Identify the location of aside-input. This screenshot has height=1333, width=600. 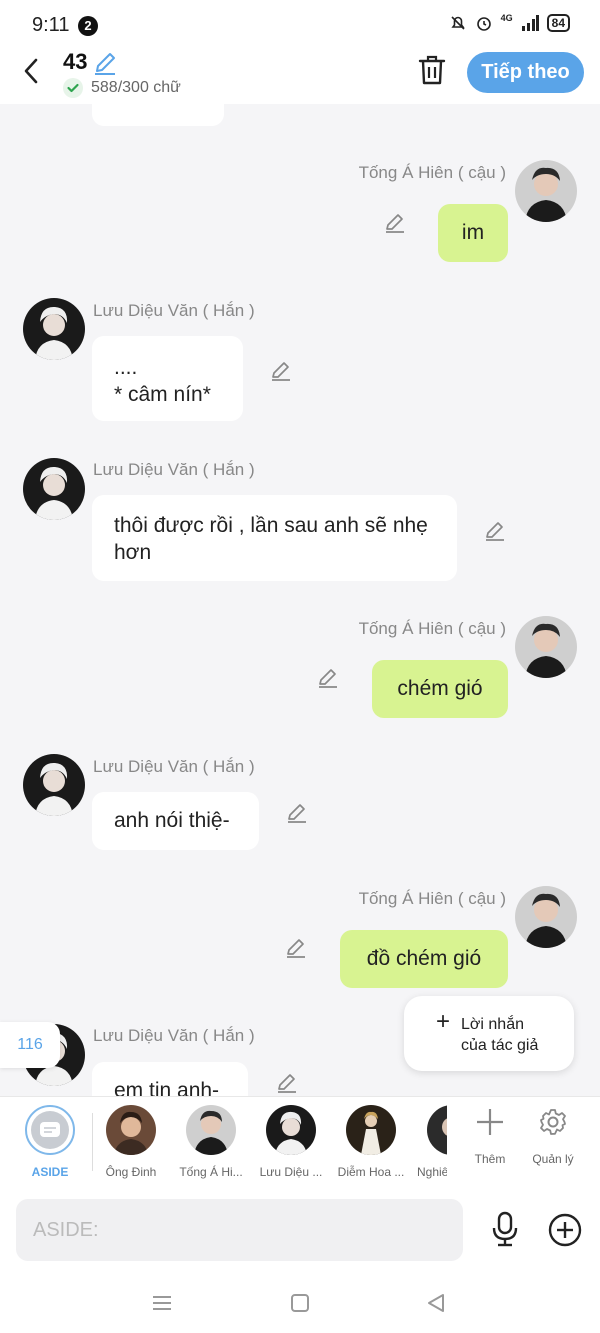
(239, 1230).